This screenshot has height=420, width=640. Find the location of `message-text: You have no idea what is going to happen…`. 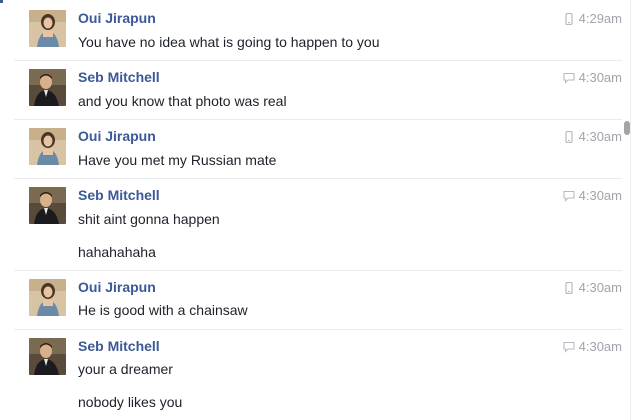

message-text: You have no idea what is going to happen… is located at coordinates (229, 42).